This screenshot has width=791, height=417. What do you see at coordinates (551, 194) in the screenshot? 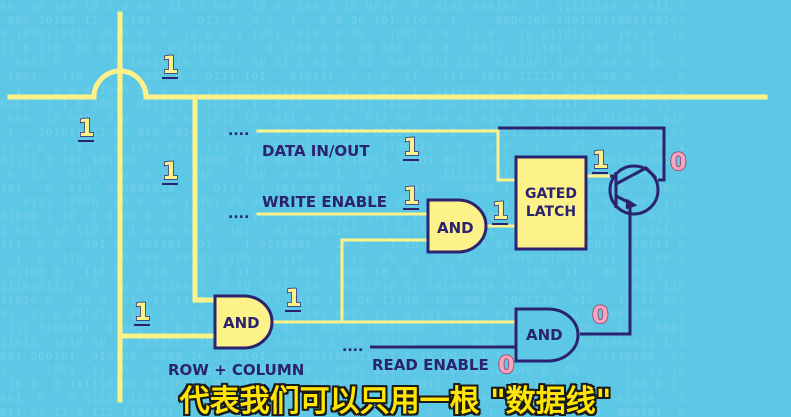
I see `latch-label-line1: GATED` at bounding box center [551, 194].